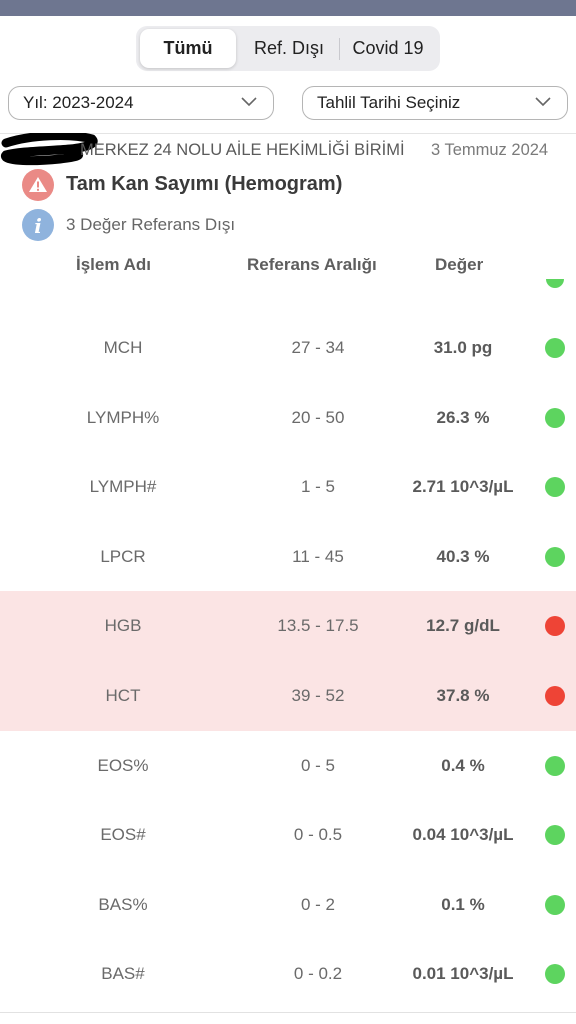 This screenshot has width=576, height=1024. Describe the element at coordinates (288, 1012) in the screenshot. I see `divider` at that location.